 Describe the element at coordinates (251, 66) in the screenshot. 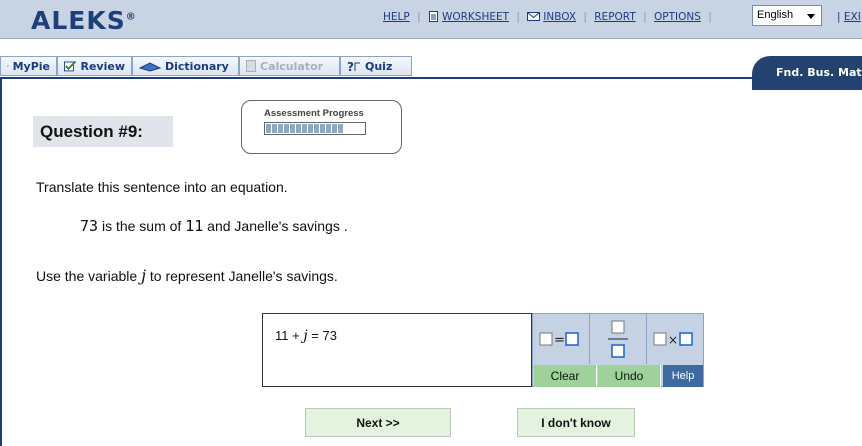

I see `calculator-icon` at that location.